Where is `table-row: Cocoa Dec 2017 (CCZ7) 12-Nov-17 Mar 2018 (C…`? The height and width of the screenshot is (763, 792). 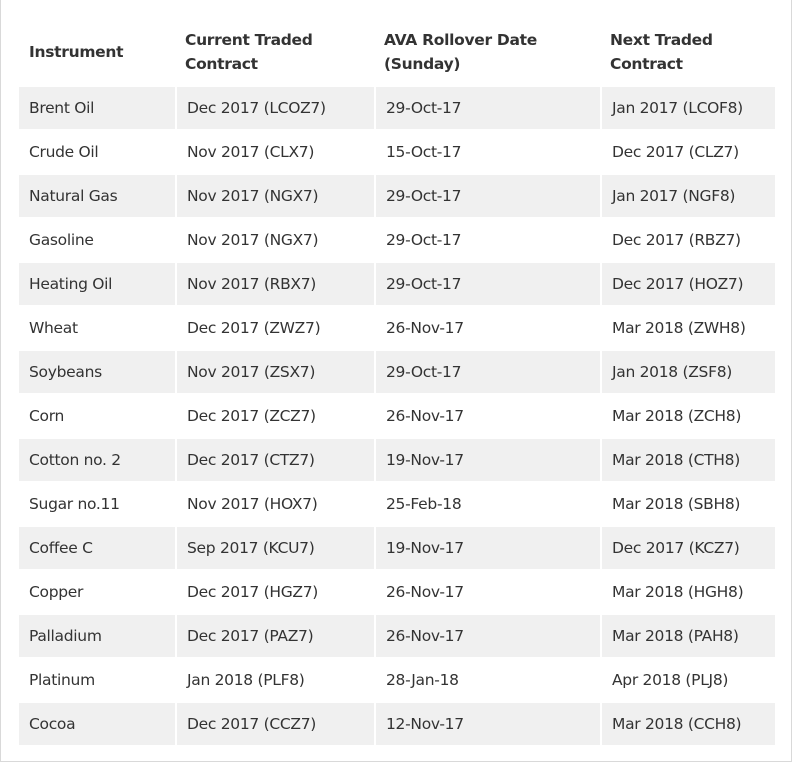 table-row: Cocoa Dec 2017 (CCZ7) 12-Nov-17 Mar 2018 (C… is located at coordinates (397, 724).